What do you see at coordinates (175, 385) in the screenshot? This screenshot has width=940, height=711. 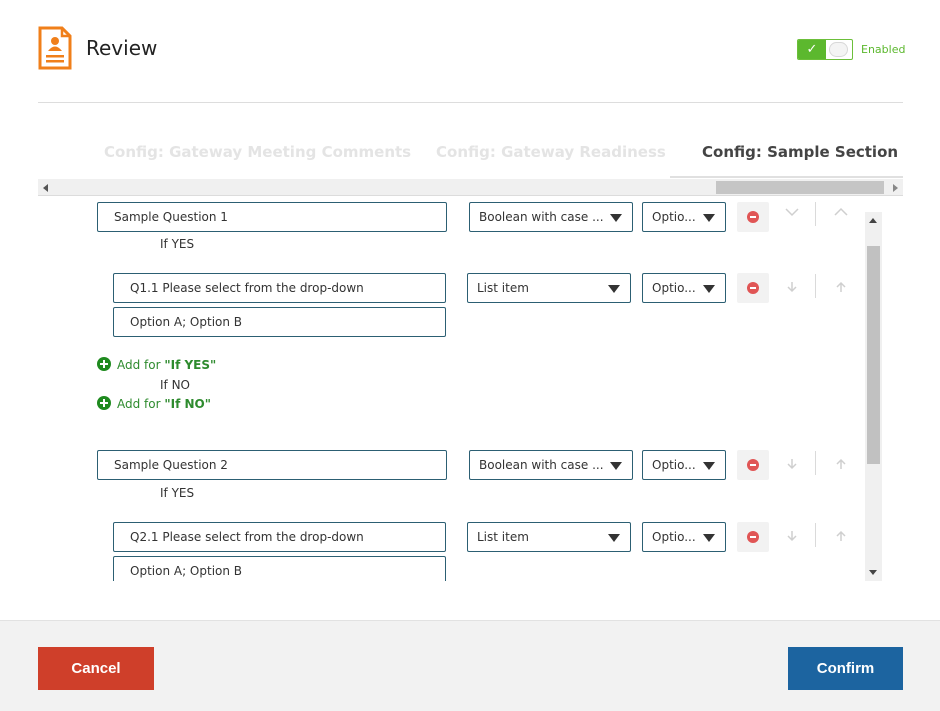 I see `if-no-label: If NO` at bounding box center [175, 385].